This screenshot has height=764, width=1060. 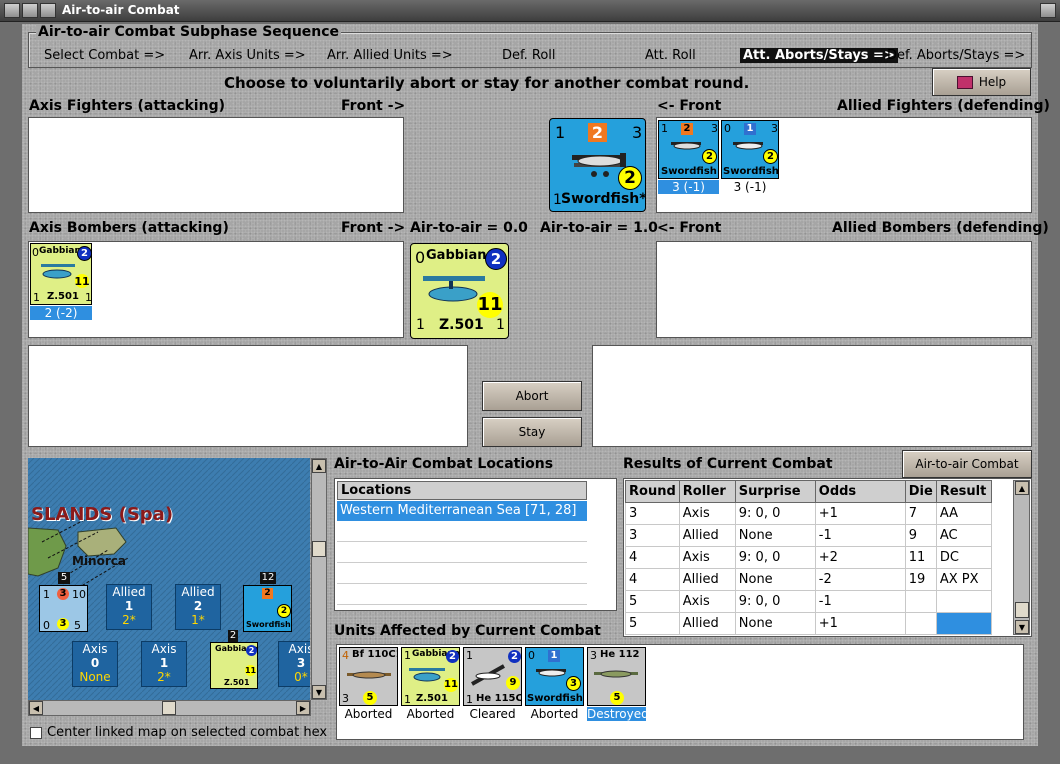 I want to click on book-icon, so click(x=964, y=82).